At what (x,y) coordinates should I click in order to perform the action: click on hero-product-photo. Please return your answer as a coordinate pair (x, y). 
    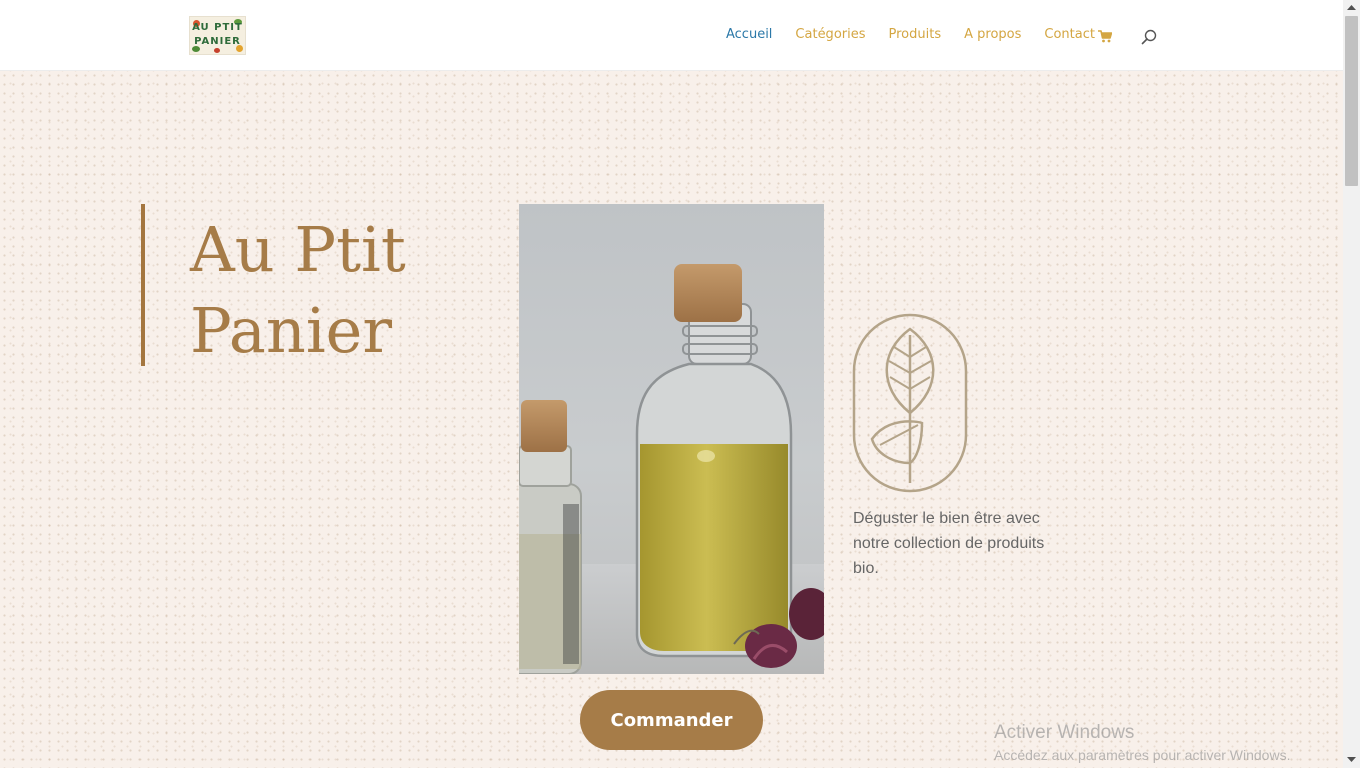
    Looking at the image, I should click on (671, 439).